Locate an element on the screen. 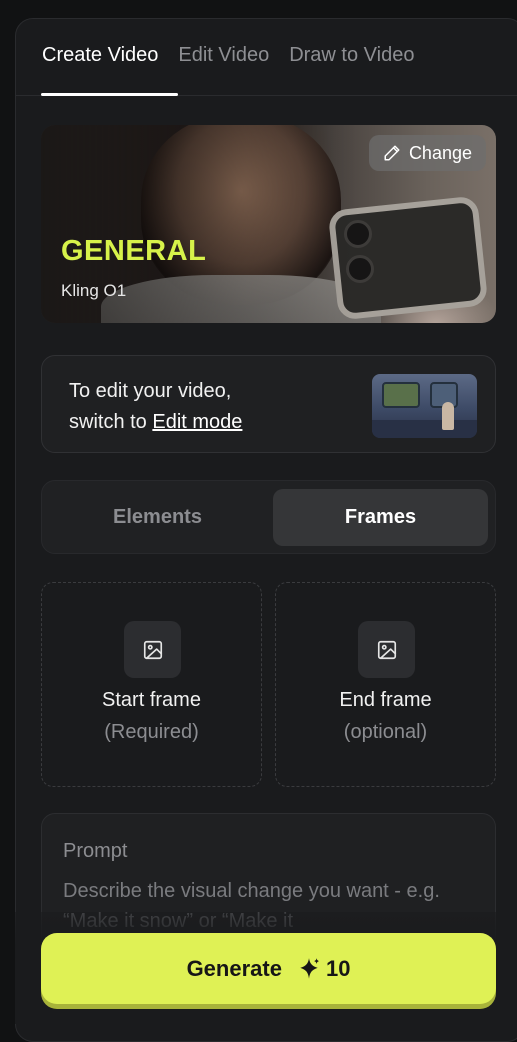 This screenshot has width=517, height=1042. edit-mode-thumbnail is located at coordinates (424, 406).